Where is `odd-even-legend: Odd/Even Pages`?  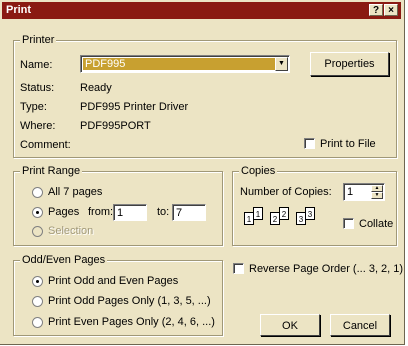
odd-even-legend: Odd/Even Pages is located at coordinates (64, 260).